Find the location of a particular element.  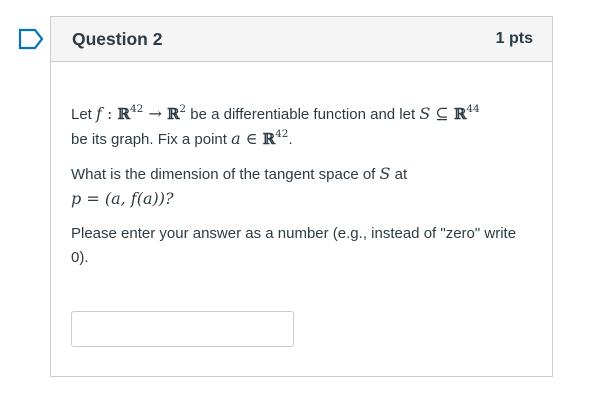

text: be its graph. Fix a point is located at coordinates (151, 139).